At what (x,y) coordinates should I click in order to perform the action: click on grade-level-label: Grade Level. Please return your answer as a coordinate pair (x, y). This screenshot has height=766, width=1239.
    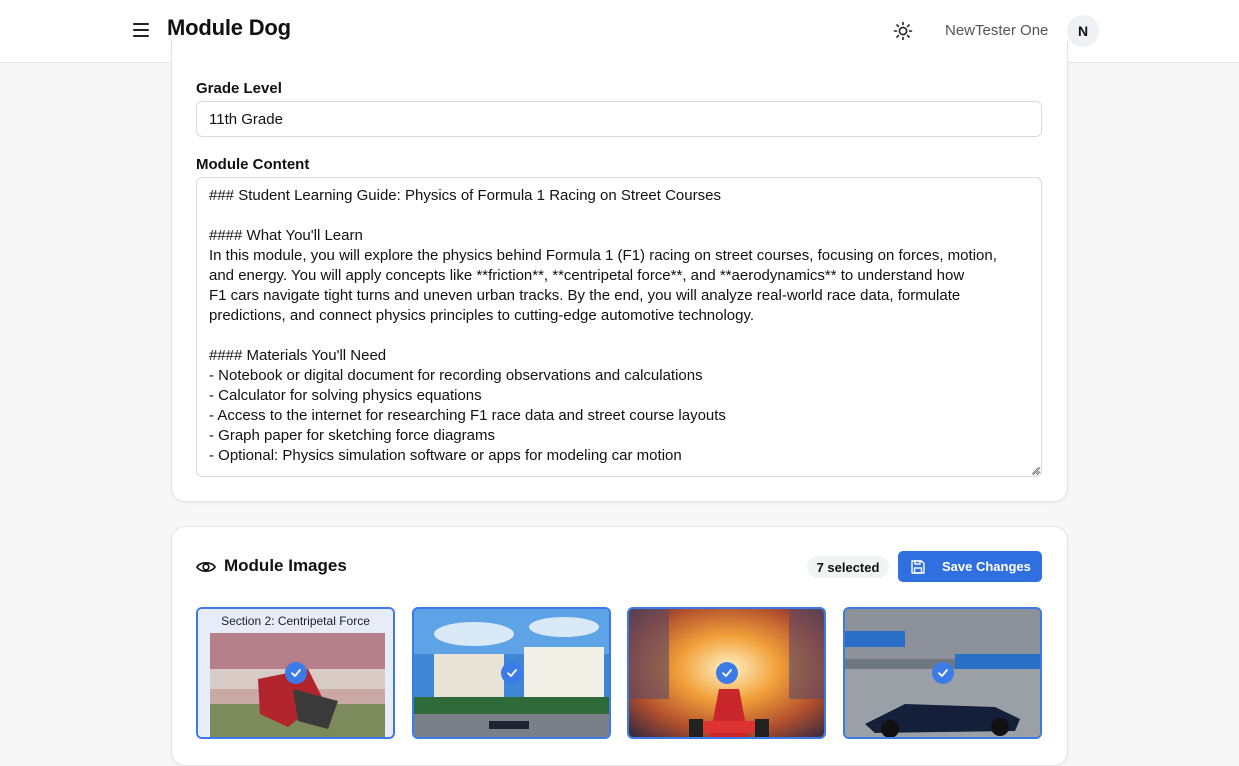
    Looking at the image, I should click on (239, 88).